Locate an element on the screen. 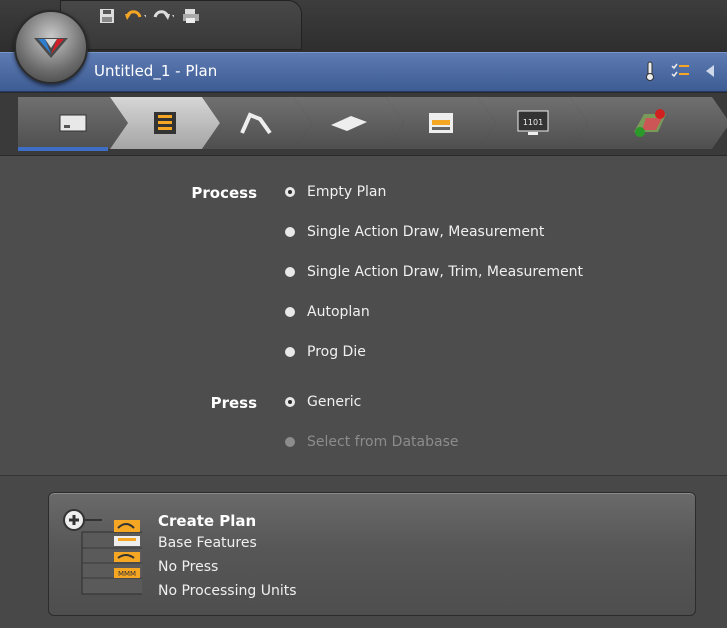 The height and width of the screenshot is (628, 727). press-option-generic: Generic is located at coordinates (323, 402).